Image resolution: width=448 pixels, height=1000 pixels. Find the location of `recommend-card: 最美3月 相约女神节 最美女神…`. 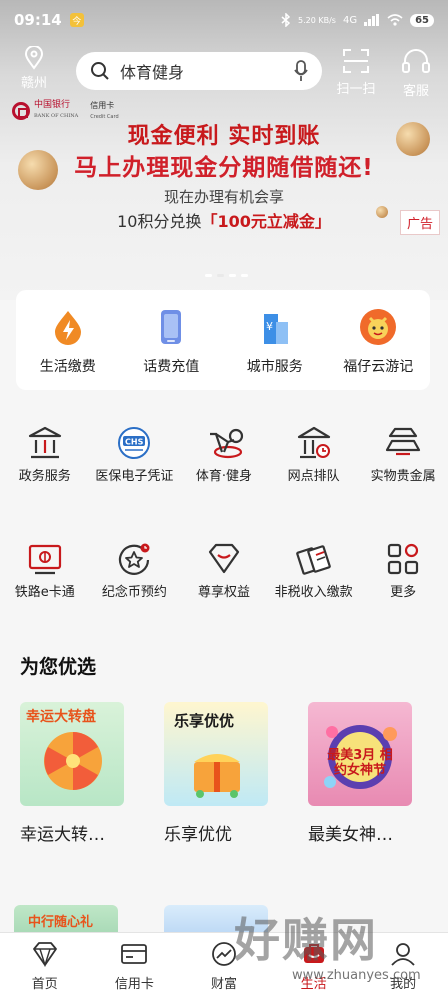

recommend-card: 最美3月 相约女神节 最美女神… is located at coordinates (360, 773).